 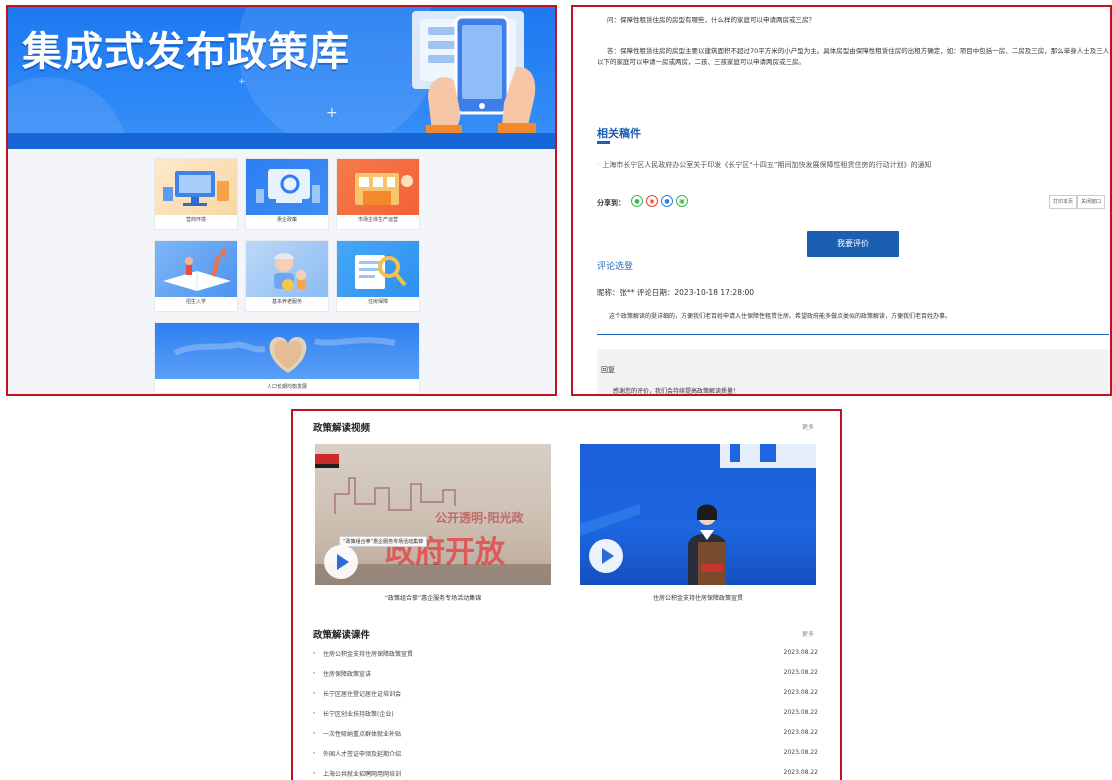 What do you see at coordinates (368, 654) in the screenshot?
I see `course-title: 住房公积金支持住房保障政策宣贯` at bounding box center [368, 654].